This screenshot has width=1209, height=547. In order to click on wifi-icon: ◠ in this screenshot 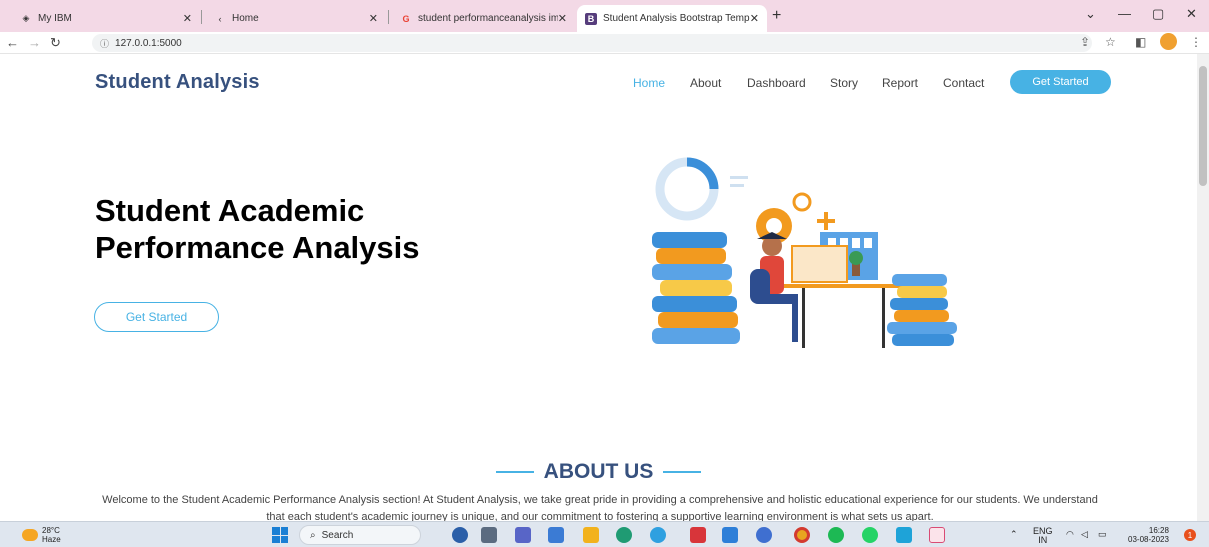, I will do `click(1070, 534)`.